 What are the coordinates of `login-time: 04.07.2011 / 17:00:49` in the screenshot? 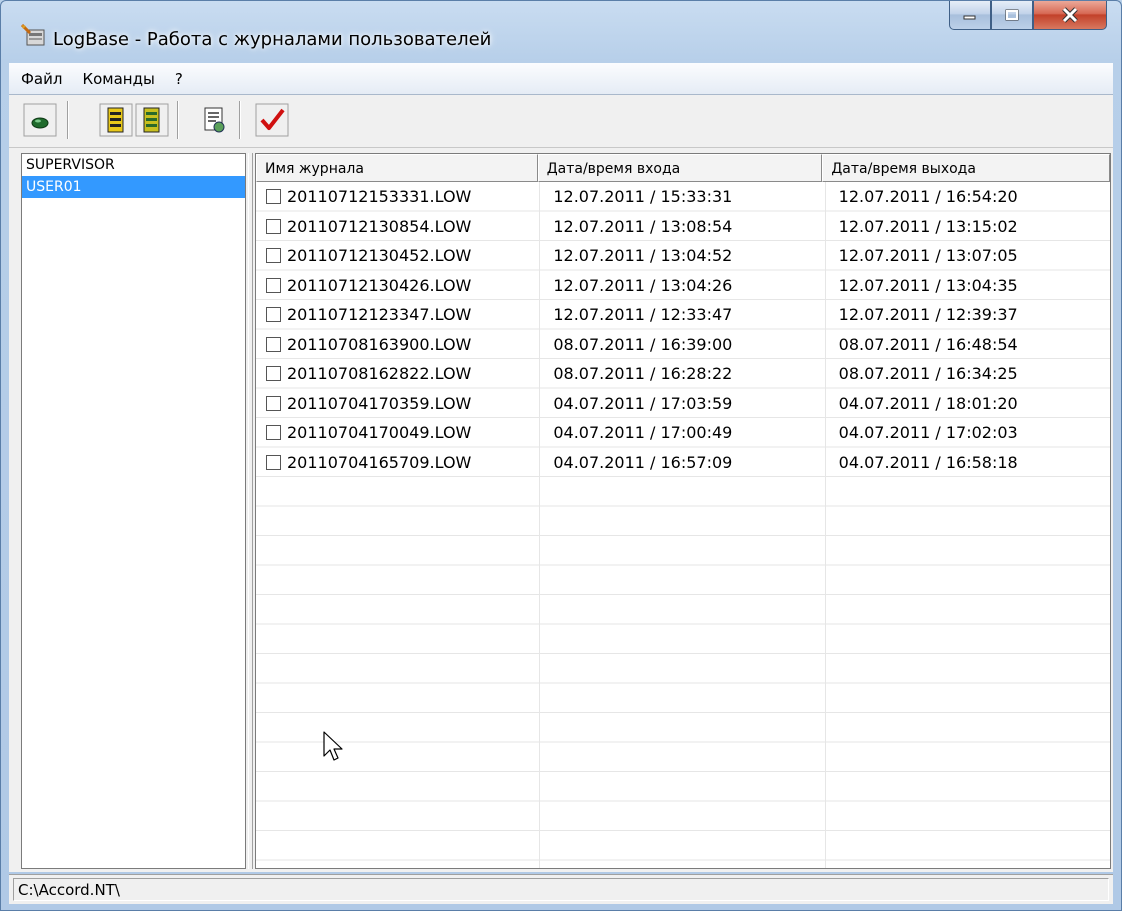 It's located at (643, 433).